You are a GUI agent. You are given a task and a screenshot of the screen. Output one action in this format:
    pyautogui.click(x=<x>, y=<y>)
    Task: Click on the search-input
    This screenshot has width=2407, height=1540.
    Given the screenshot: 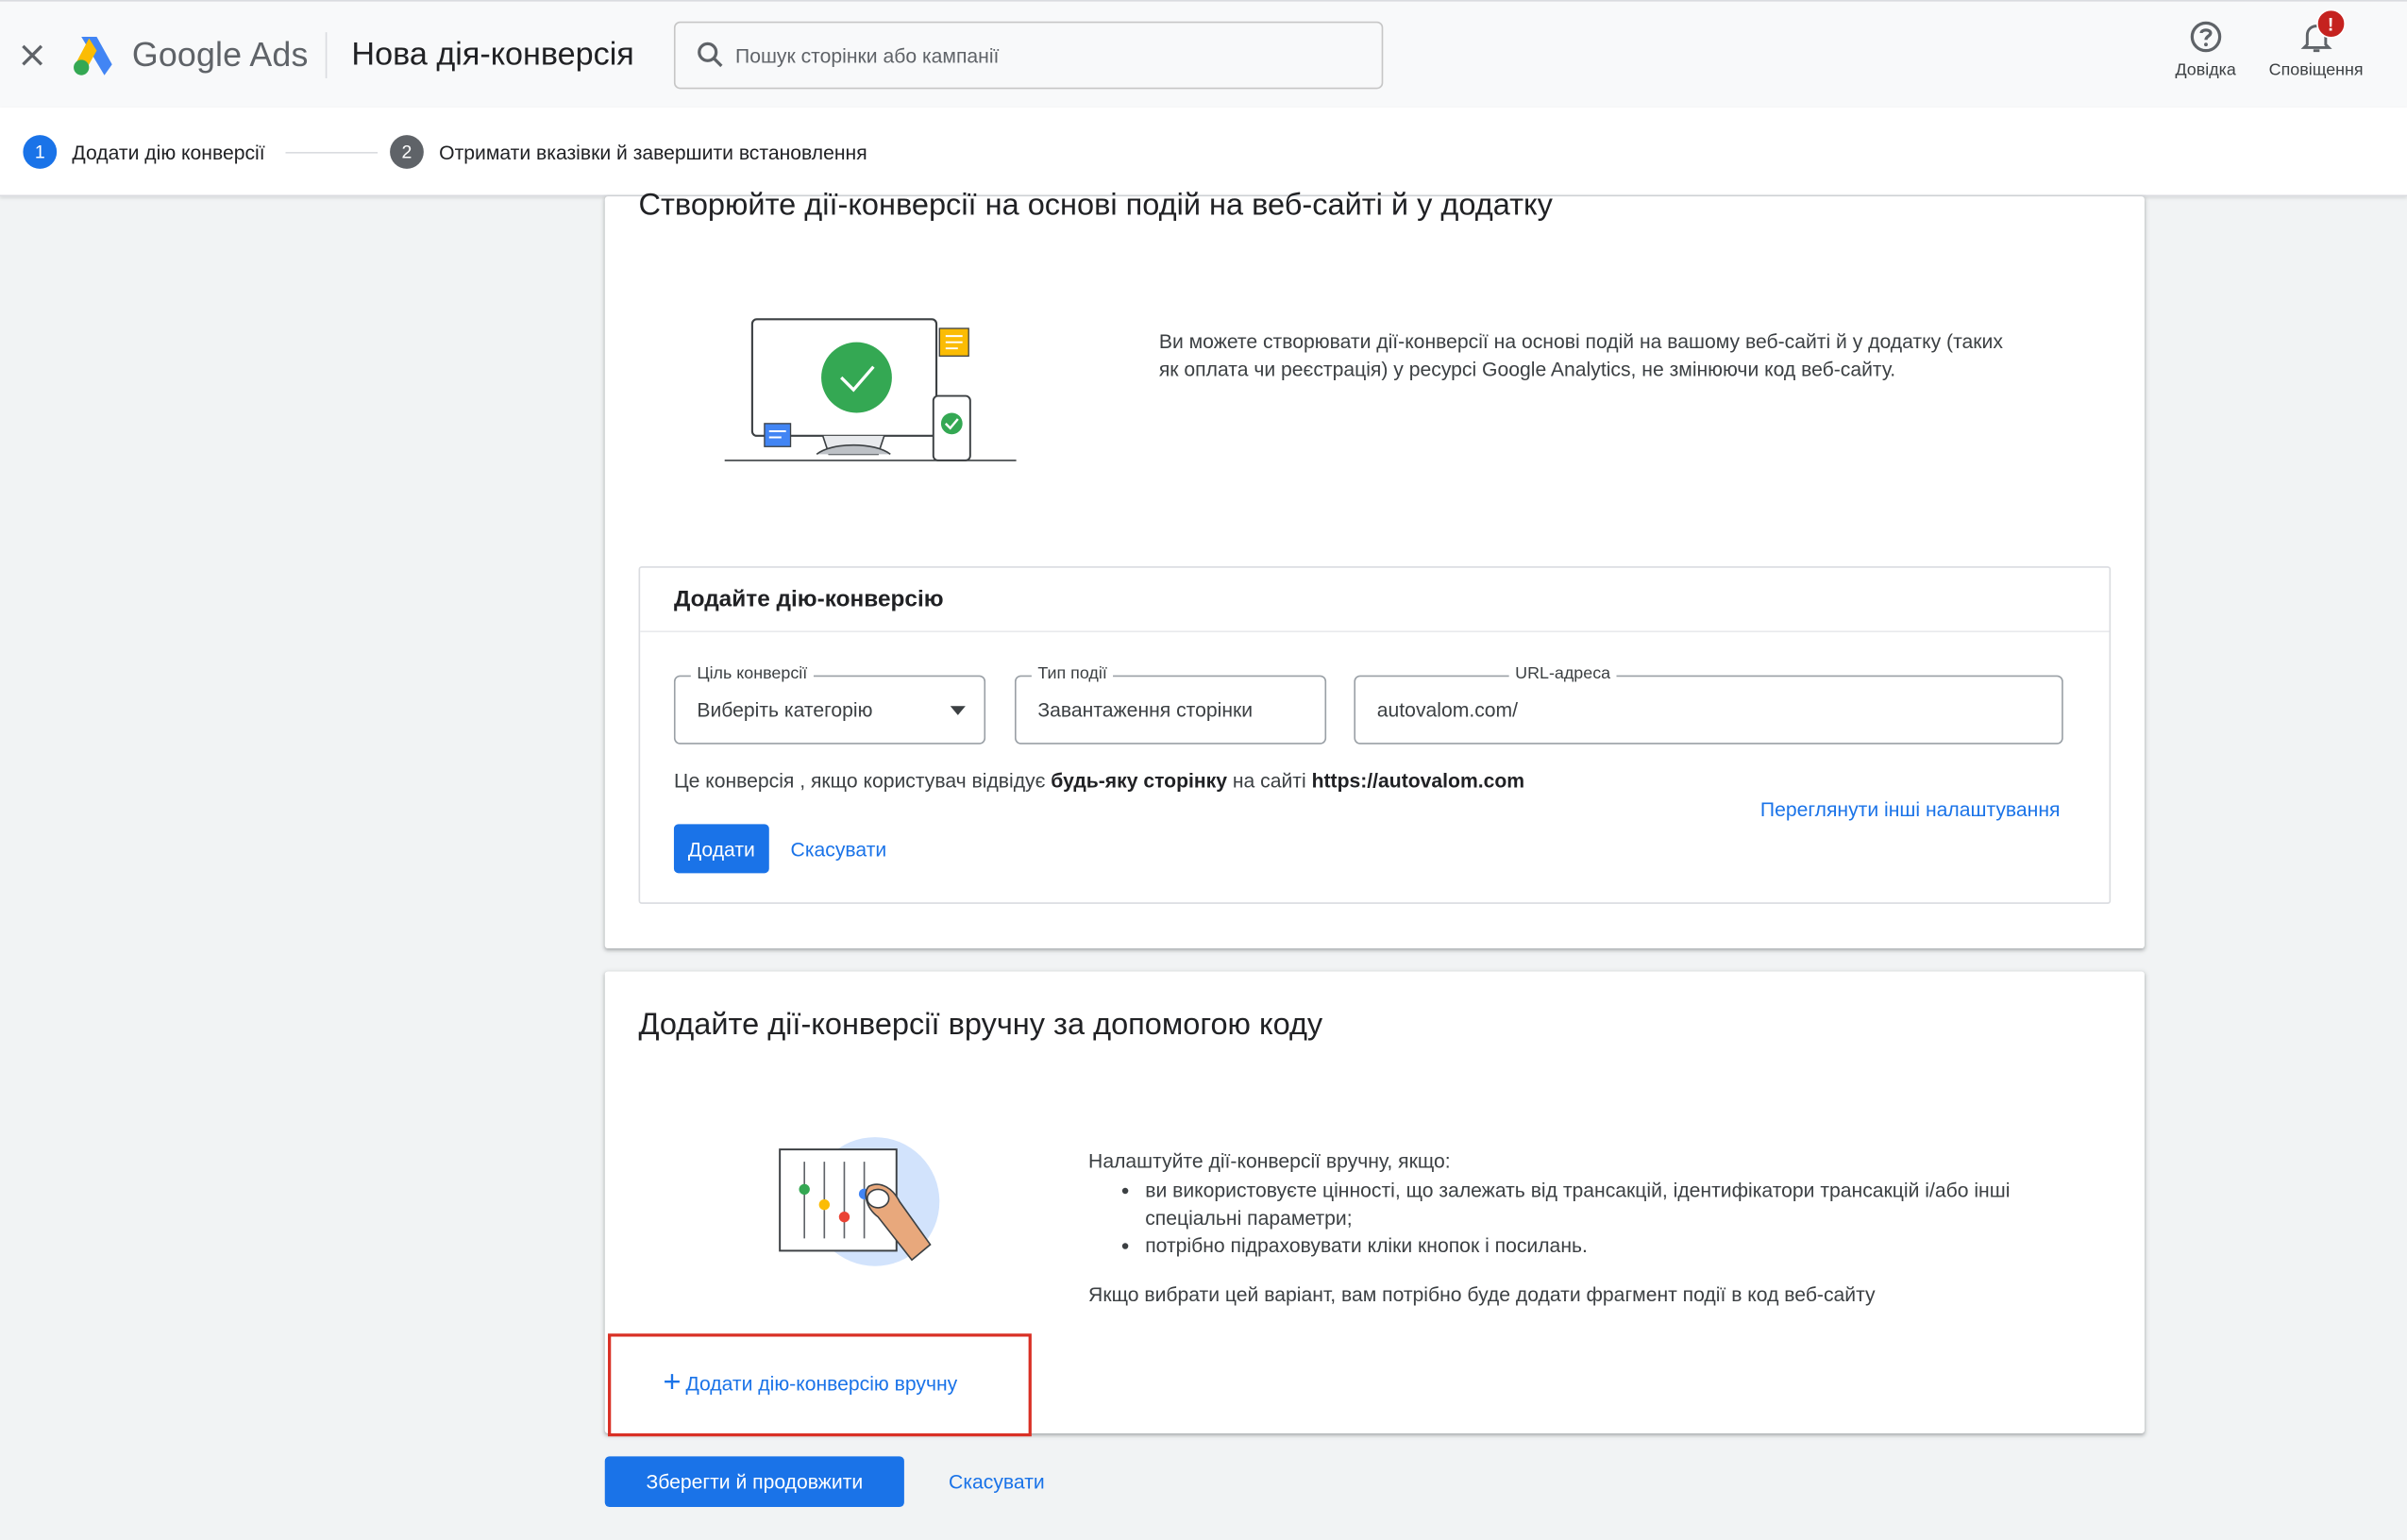 What is the action you would take?
    pyautogui.click(x=1042, y=55)
    